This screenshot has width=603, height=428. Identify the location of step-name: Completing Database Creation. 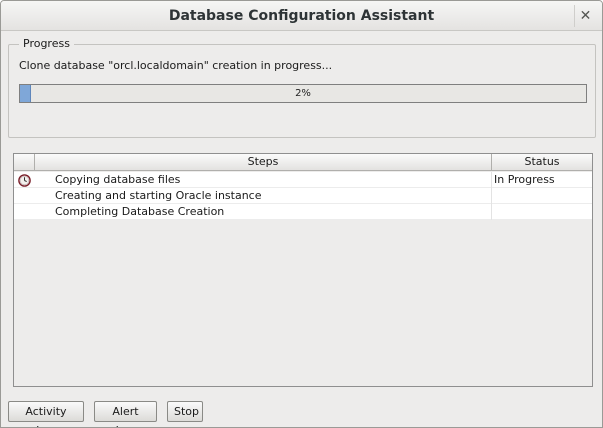
(263, 212).